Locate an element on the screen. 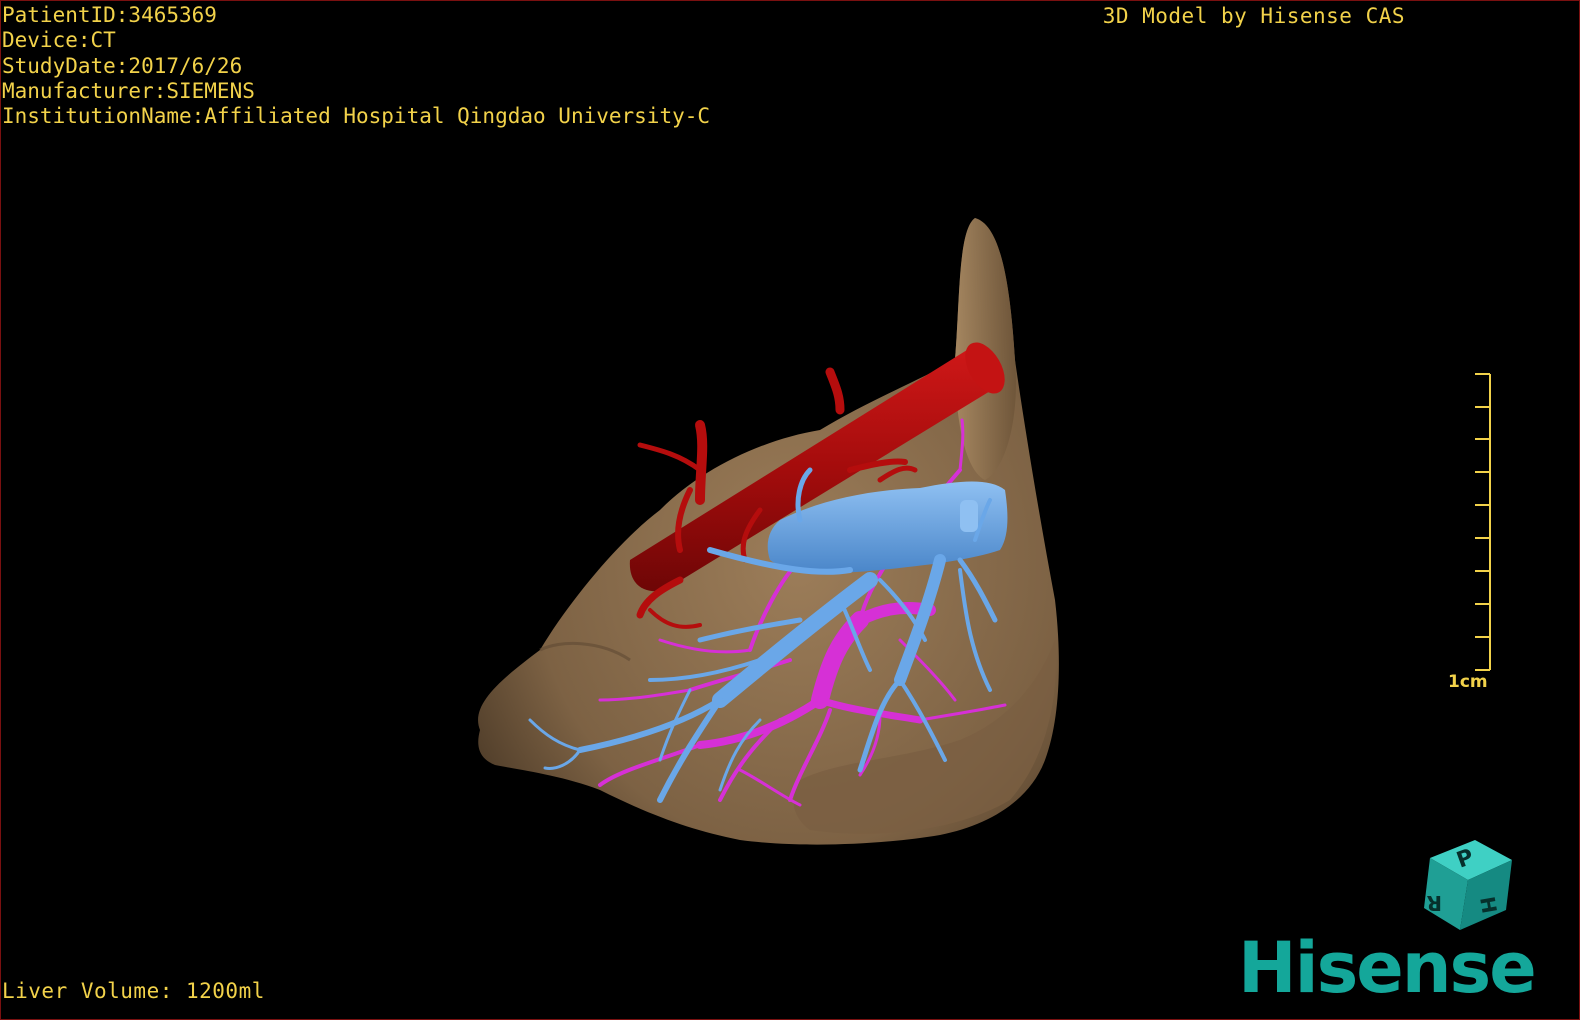  orientation-cube-icon: P H R is located at coordinates (1470, 888).